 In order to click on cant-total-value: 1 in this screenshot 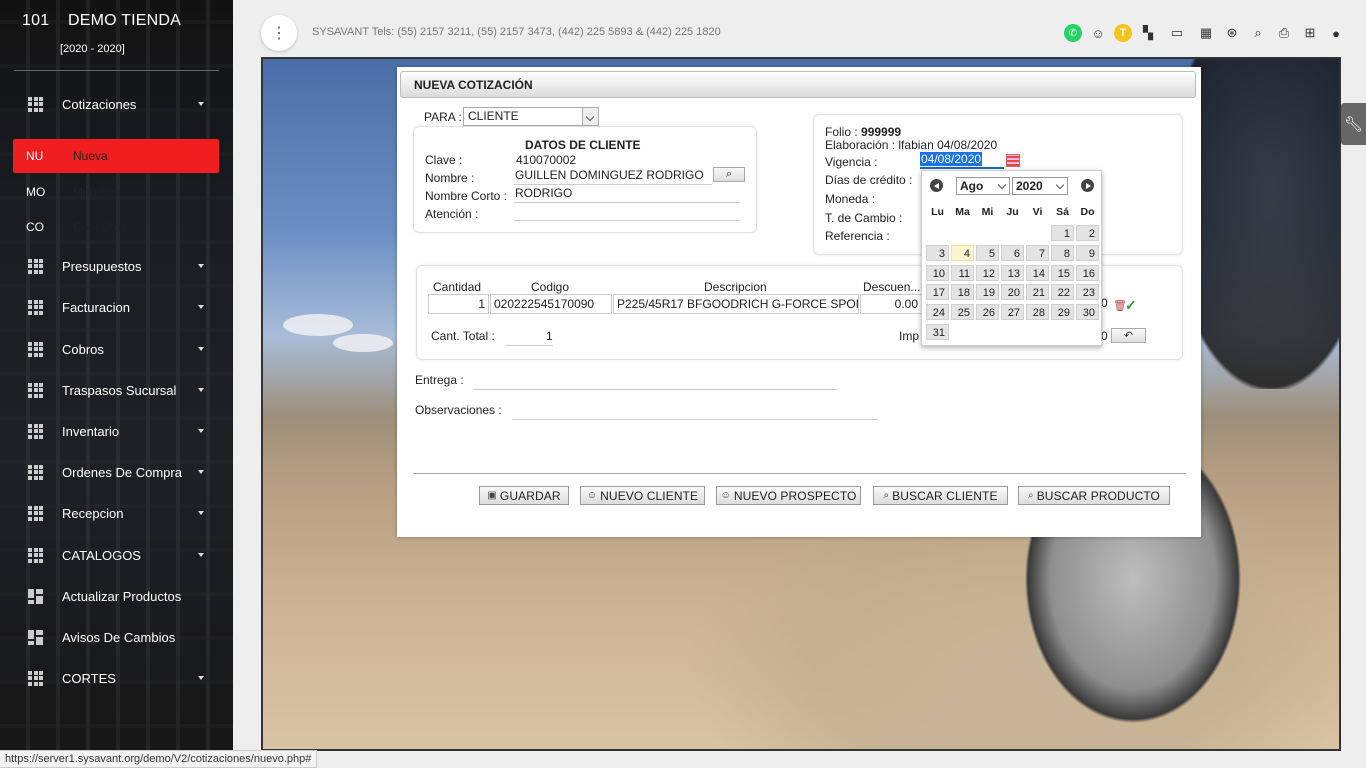, I will do `click(549, 336)`.